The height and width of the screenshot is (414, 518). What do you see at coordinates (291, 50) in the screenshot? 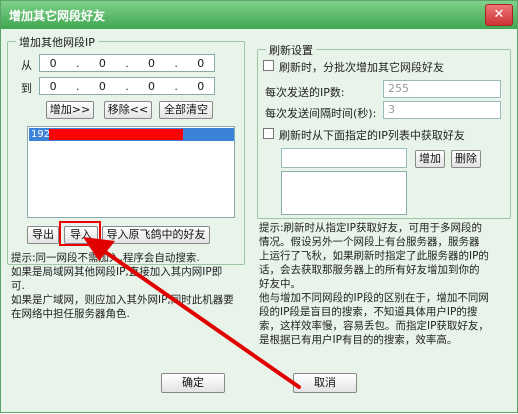
I see `refresh-settings-legend: 刷新设置` at bounding box center [291, 50].